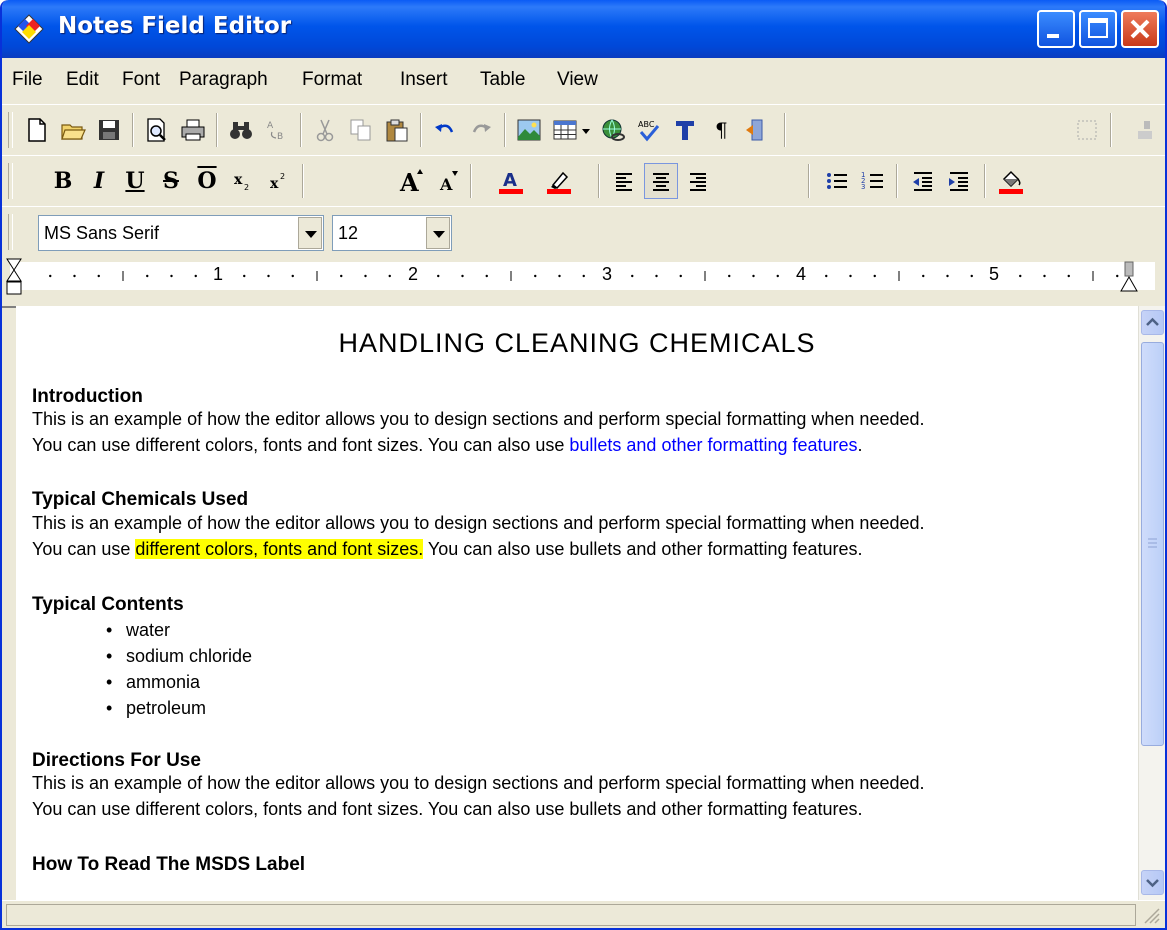 This screenshot has width=1167, height=930. What do you see at coordinates (1011, 181) in the screenshot?
I see `fill-color-button` at bounding box center [1011, 181].